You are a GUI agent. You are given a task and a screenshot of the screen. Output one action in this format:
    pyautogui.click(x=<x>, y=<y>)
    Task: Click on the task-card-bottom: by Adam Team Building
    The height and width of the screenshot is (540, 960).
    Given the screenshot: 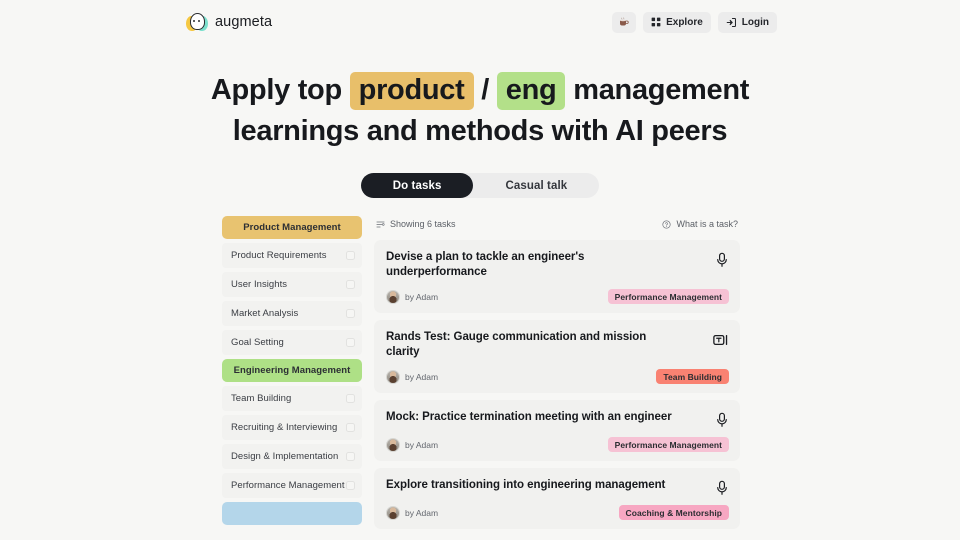 What is the action you would take?
    pyautogui.click(x=557, y=376)
    